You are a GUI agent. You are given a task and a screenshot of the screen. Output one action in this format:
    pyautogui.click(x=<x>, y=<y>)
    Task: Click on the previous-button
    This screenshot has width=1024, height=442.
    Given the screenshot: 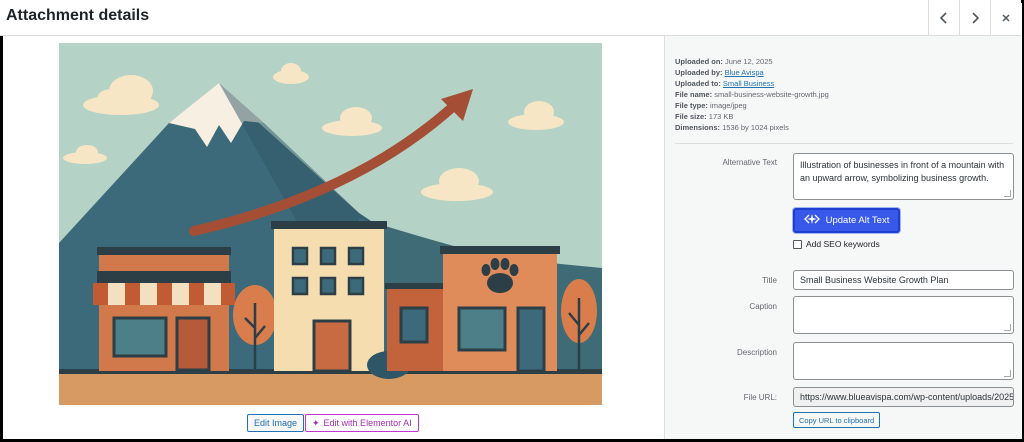 What is the action you would take?
    pyautogui.click(x=943, y=17)
    